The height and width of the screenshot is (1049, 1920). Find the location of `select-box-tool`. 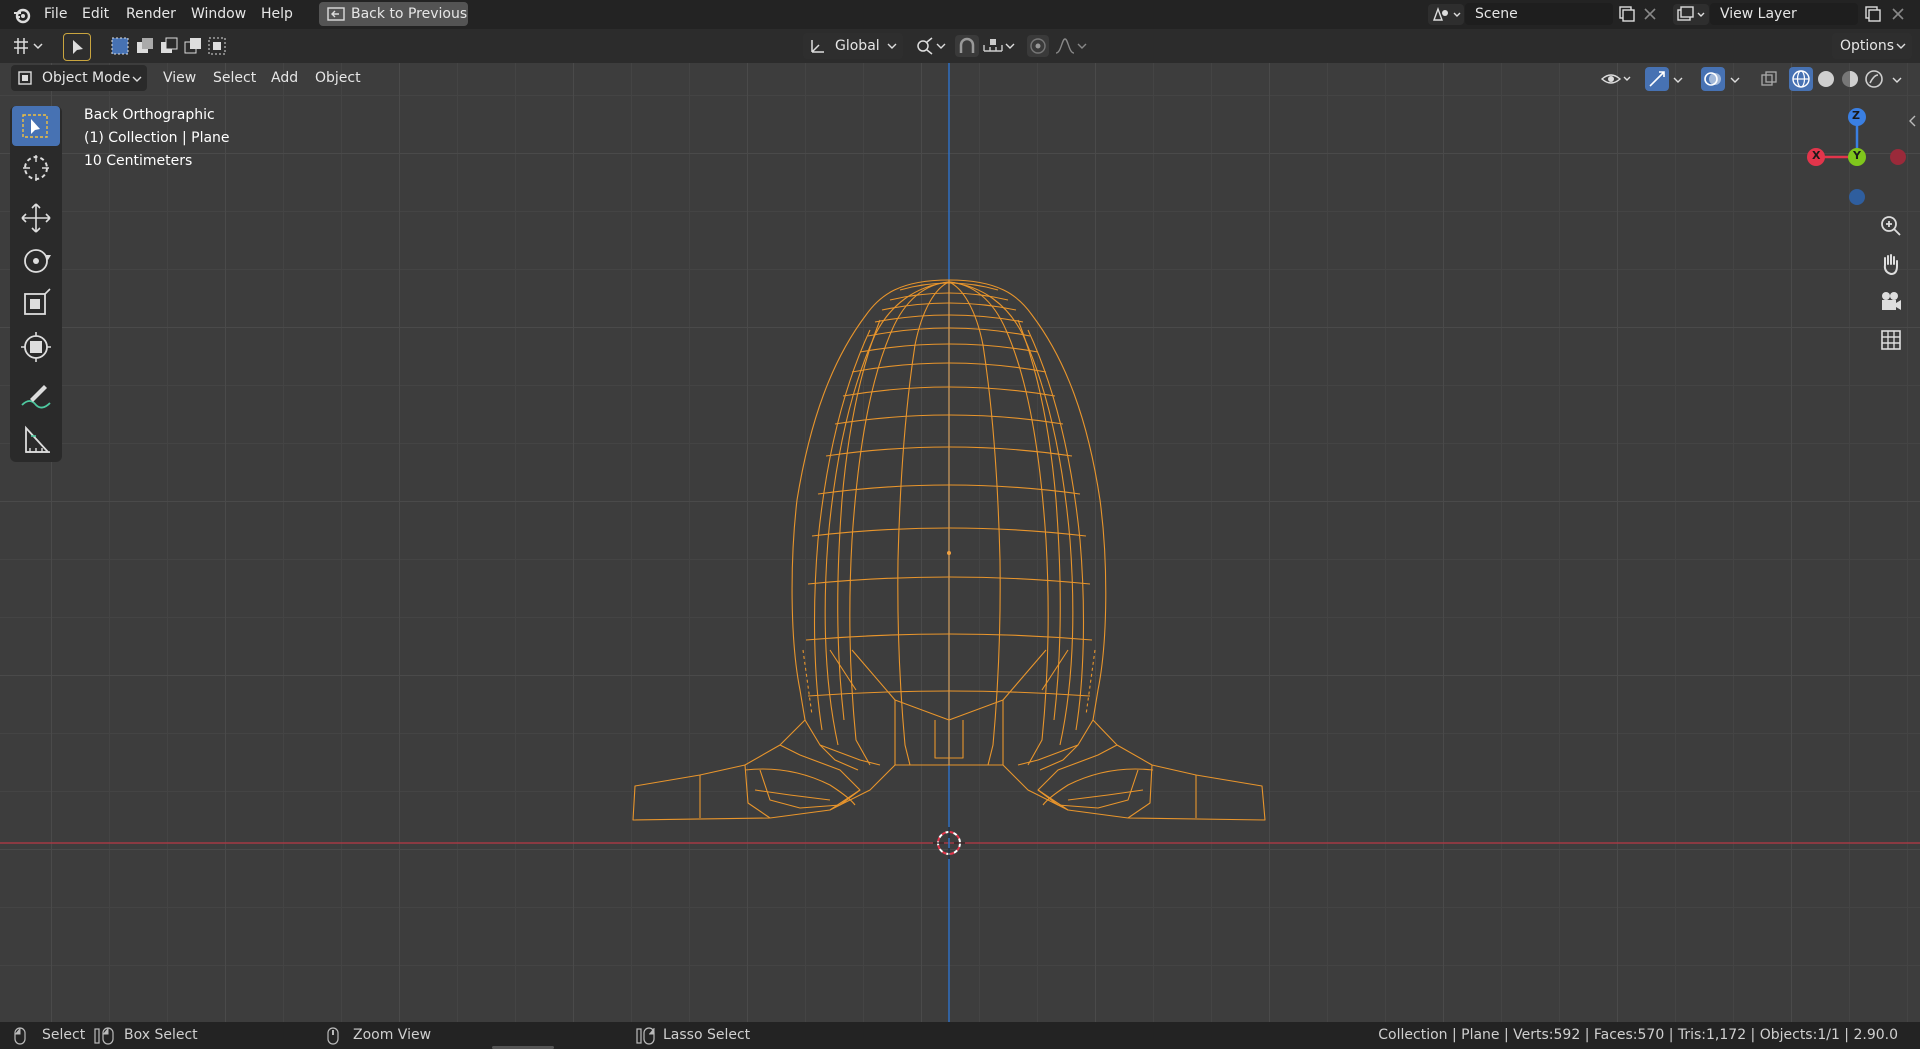

select-box-tool is located at coordinates (36, 126).